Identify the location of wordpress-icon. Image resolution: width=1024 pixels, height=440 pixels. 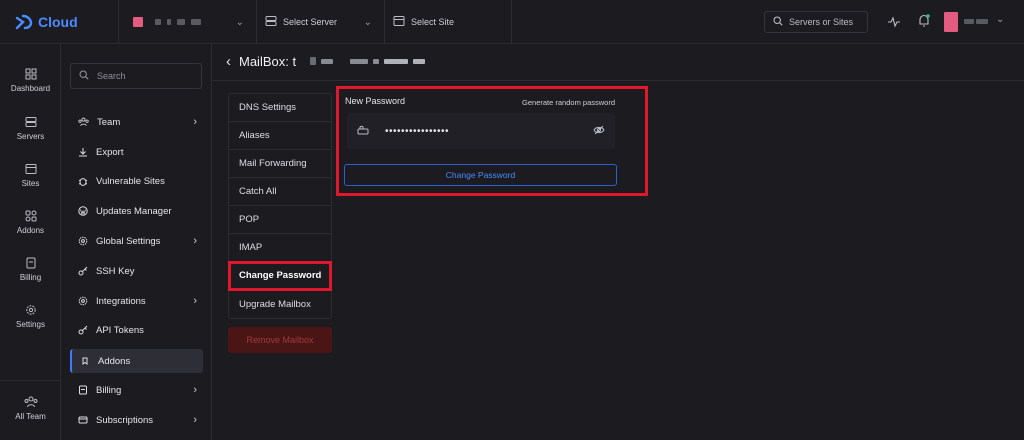
(83, 211).